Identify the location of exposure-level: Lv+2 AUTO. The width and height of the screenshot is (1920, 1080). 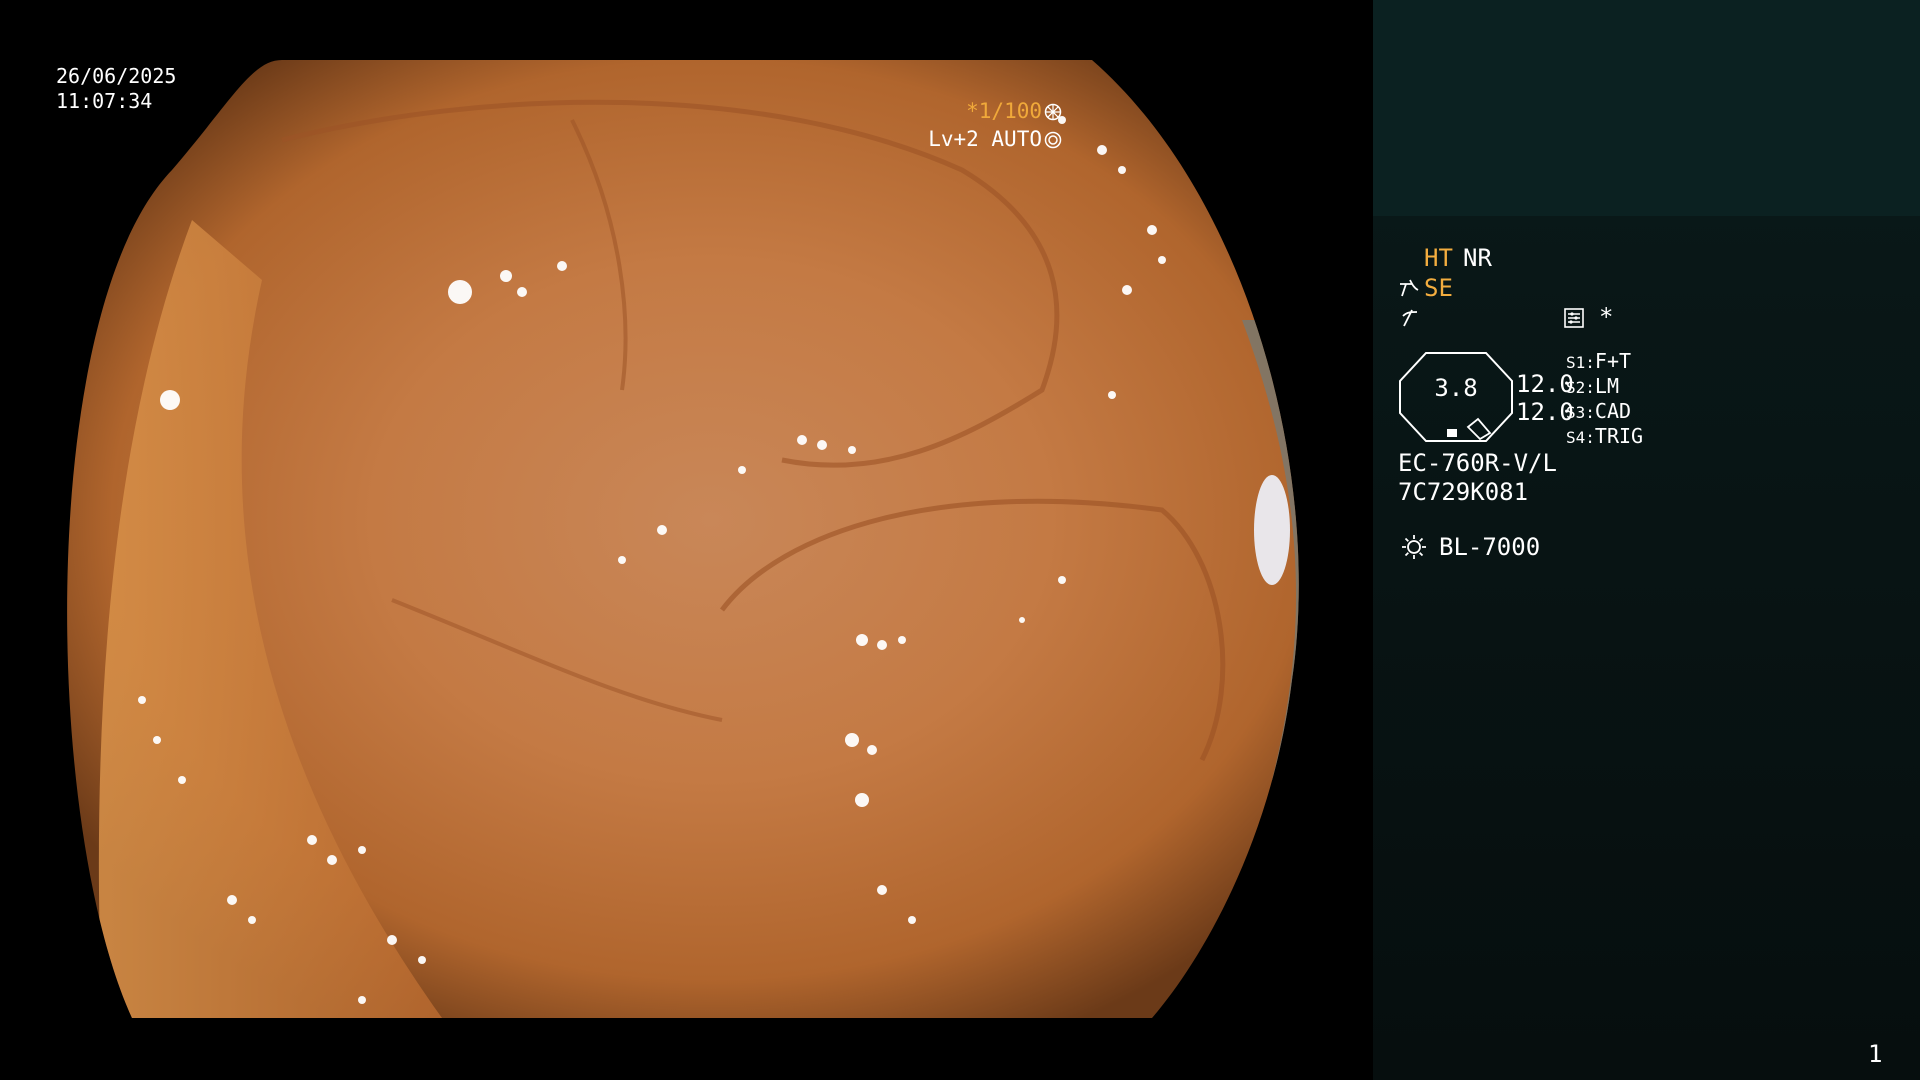
(995, 139).